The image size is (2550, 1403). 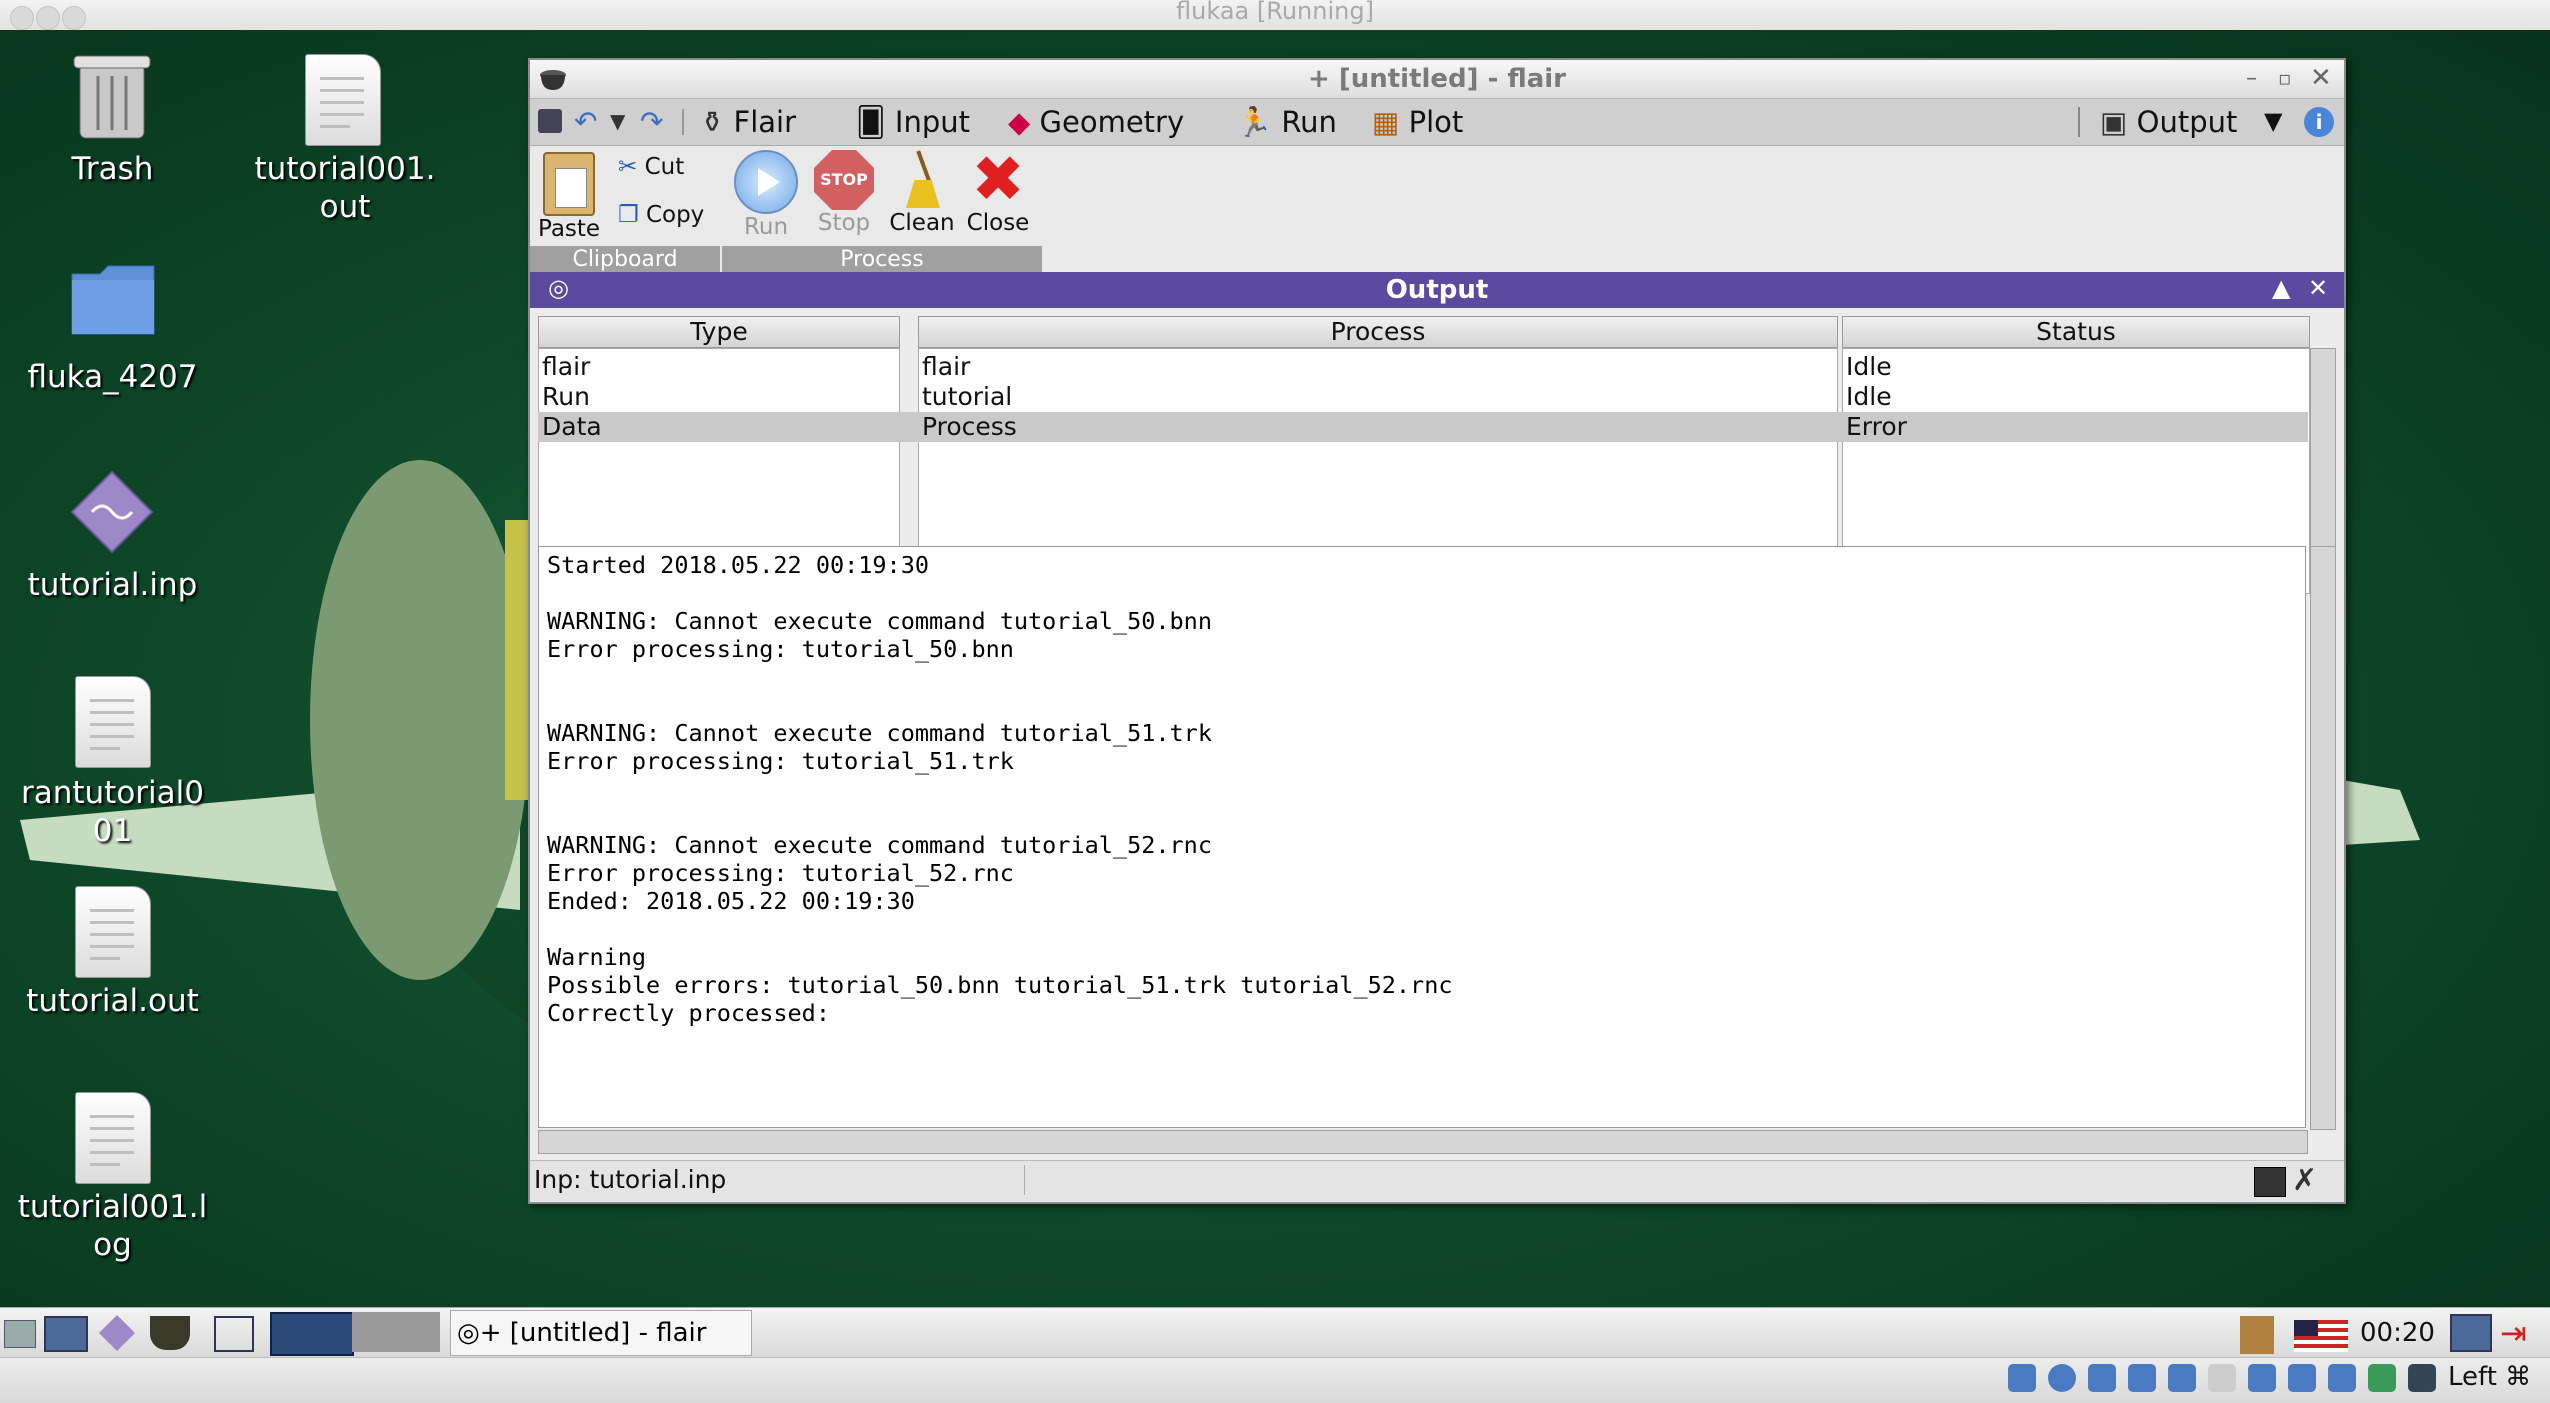 I want to click on copy-label: Copy, so click(x=675, y=215).